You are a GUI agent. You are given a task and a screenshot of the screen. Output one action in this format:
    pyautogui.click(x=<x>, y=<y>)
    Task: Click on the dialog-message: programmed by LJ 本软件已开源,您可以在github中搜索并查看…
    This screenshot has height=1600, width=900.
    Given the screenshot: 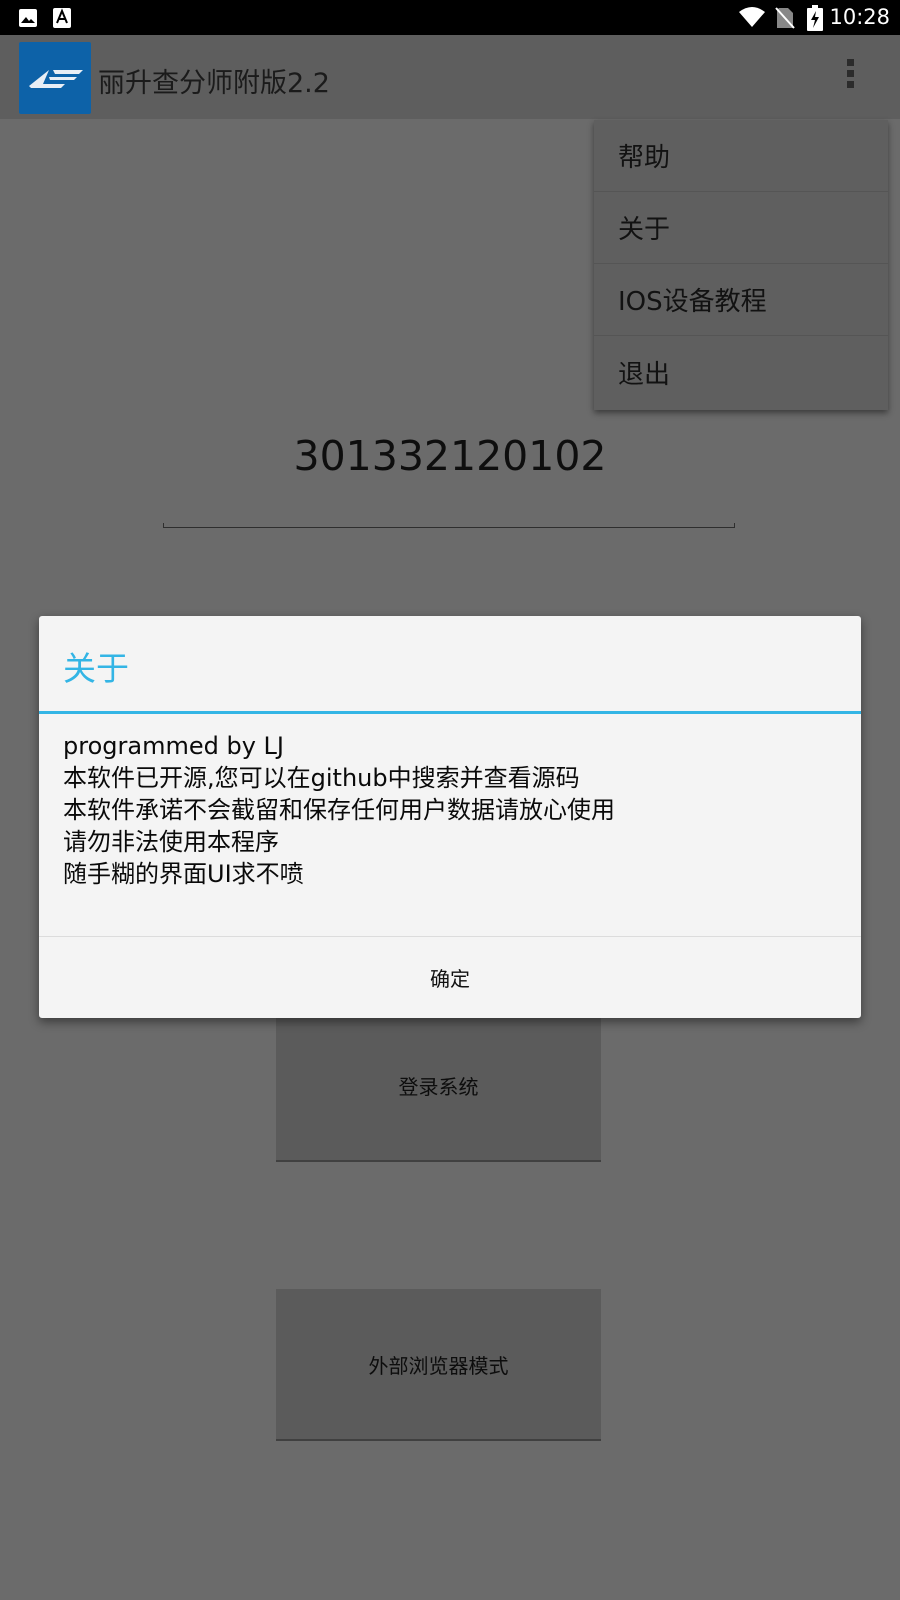 What is the action you would take?
    pyautogui.click(x=453, y=810)
    